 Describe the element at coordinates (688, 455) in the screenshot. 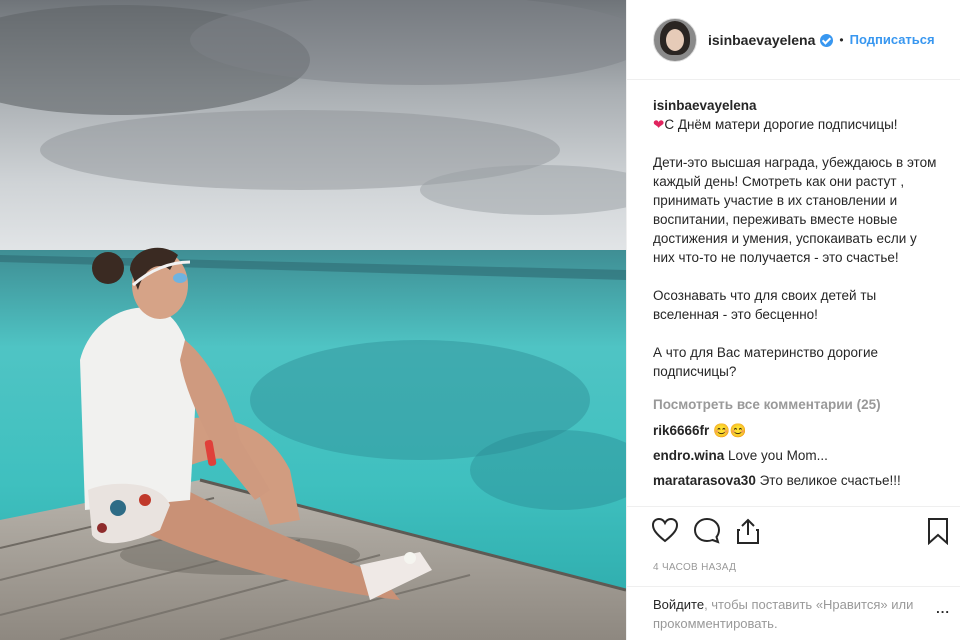

I see `comment-username: endro.wina` at that location.